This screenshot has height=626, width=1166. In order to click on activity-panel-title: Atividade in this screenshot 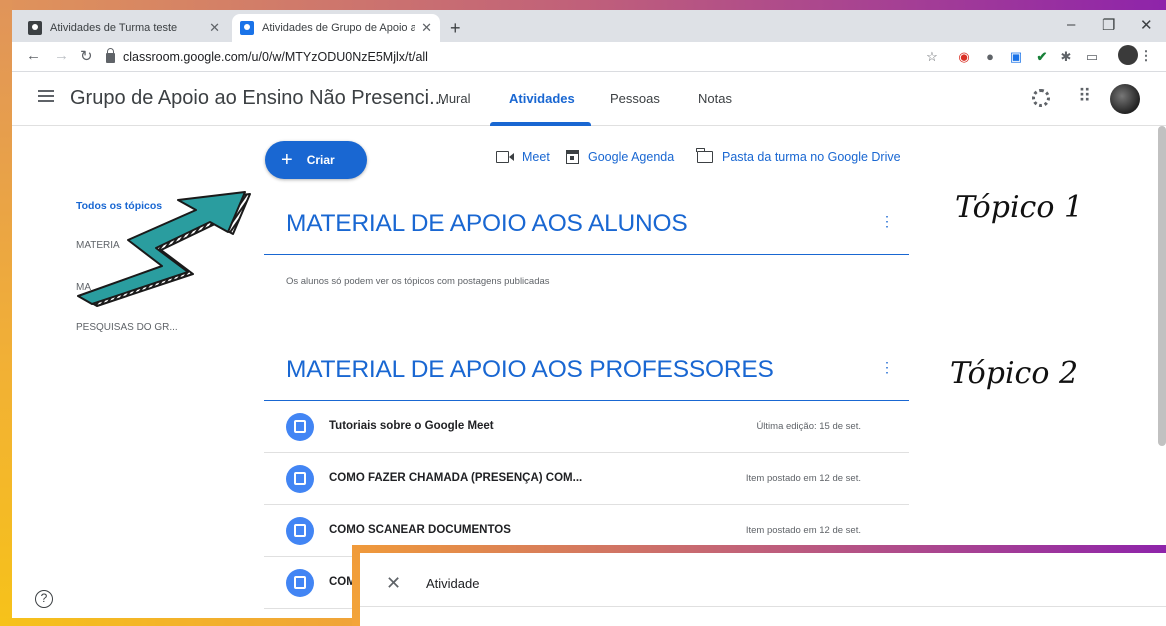, I will do `click(453, 583)`.